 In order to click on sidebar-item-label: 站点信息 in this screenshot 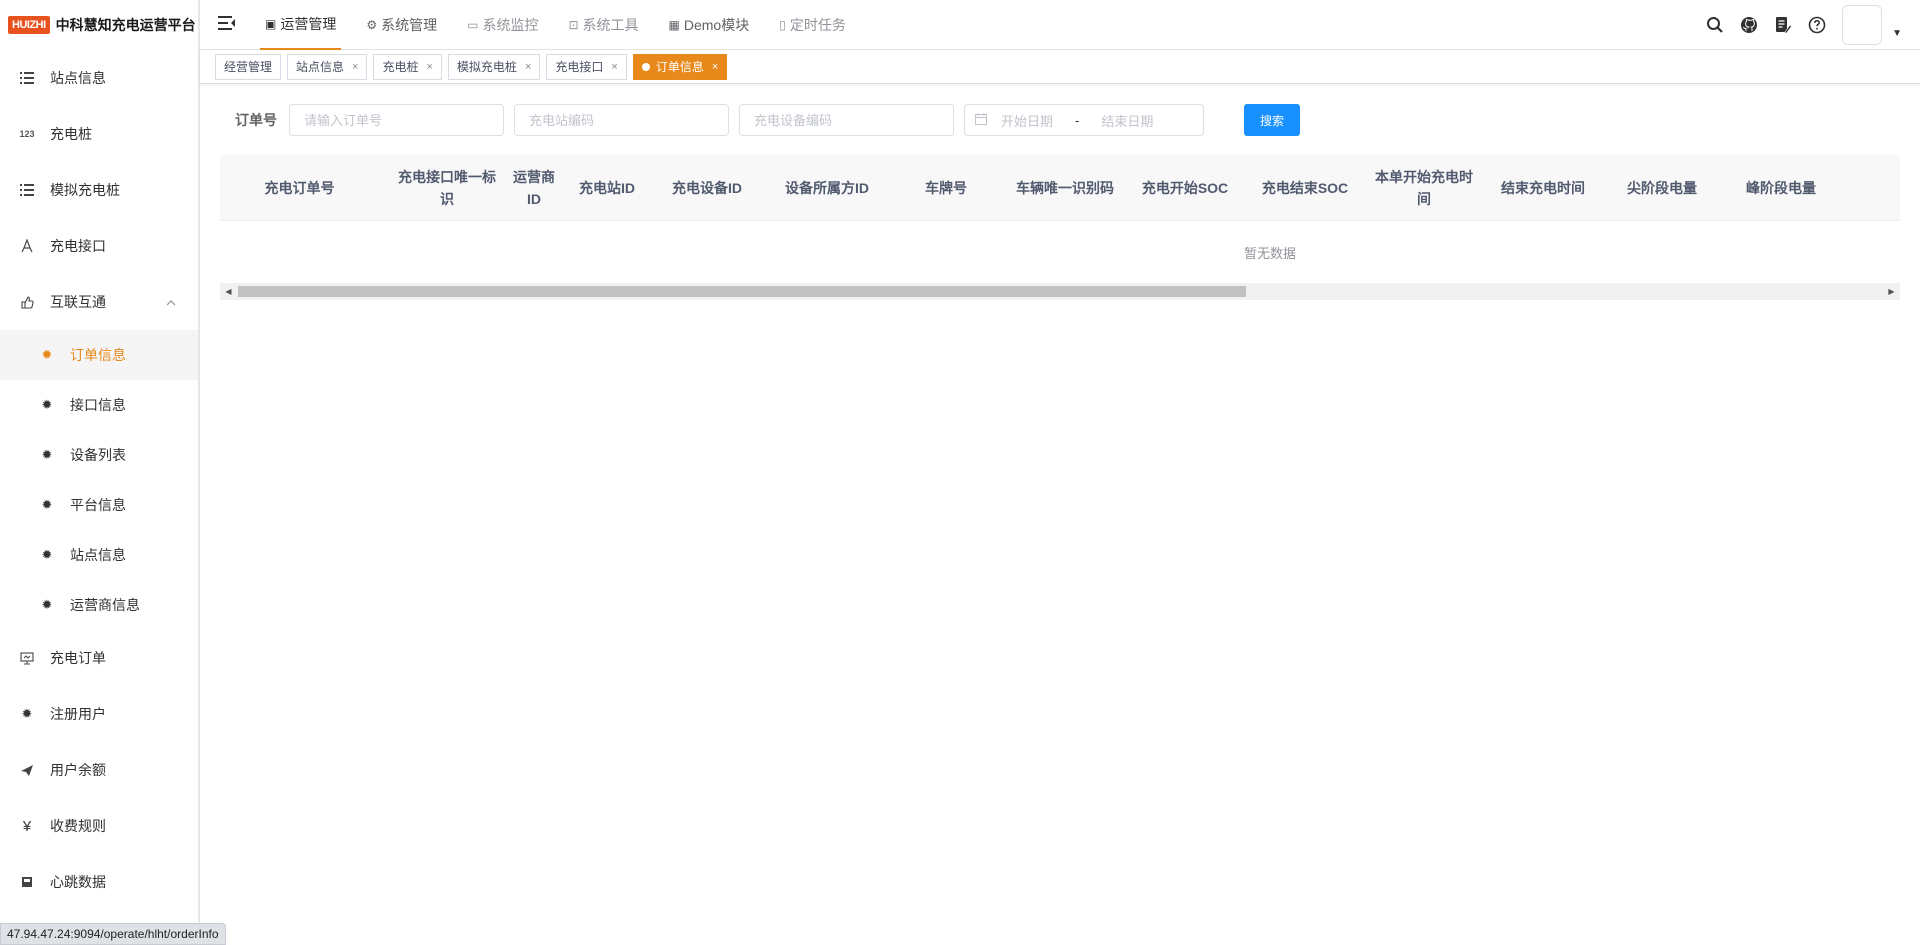, I will do `click(78, 78)`.